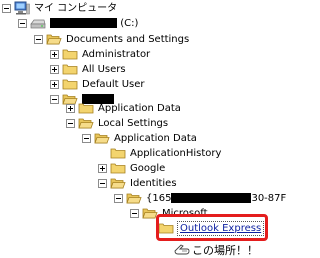  I want to click on highlight-box, so click(212, 227).